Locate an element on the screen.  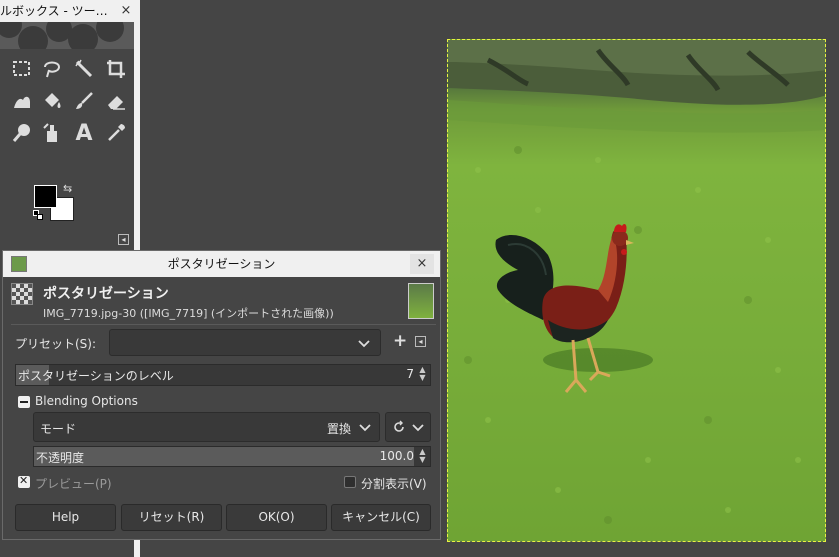
posterize-icon is located at coordinates (22, 294).